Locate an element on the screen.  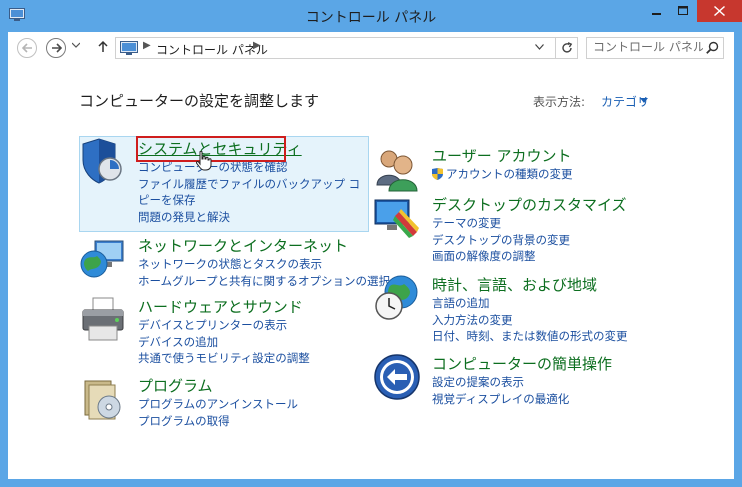
category-link: ファイル履歴でファイルのバックアップ コピーを保存 is located at coordinates (251, 192).